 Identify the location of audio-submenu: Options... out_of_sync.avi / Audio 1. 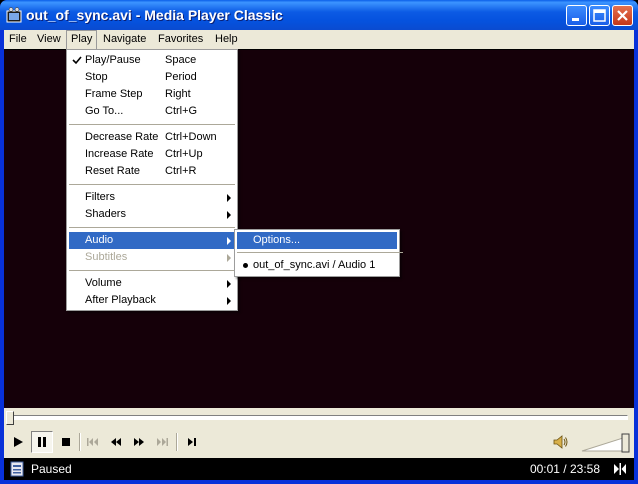
(318, 253).